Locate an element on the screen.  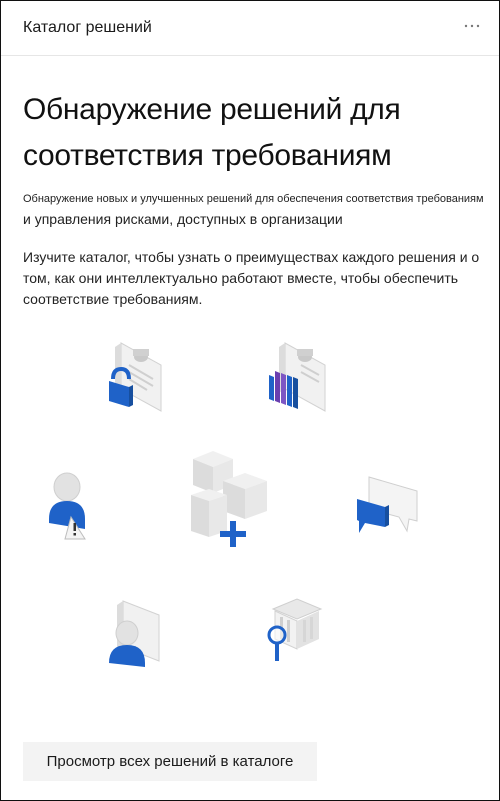
view-all-solutions-button: Просмотр всех решений в каталоге is located at coordinates (170, 761).